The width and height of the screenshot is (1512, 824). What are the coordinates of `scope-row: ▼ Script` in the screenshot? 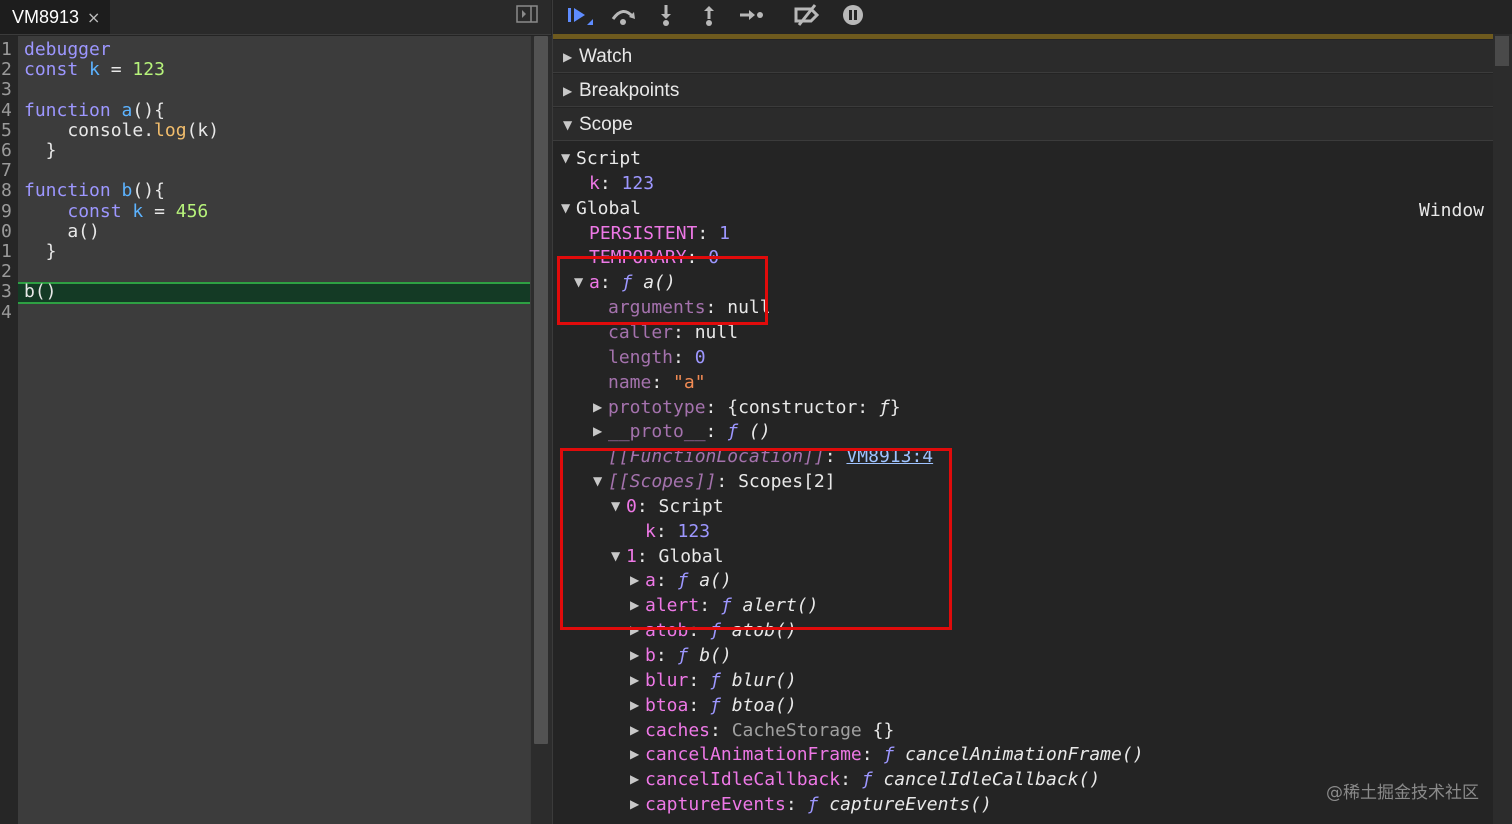 It's located at (601, 159).